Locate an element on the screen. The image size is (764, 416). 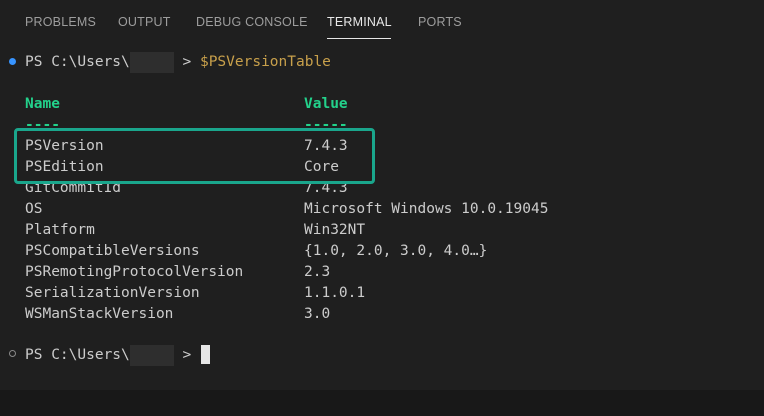
active-tab-indicator is located at coordinates (359, 38).